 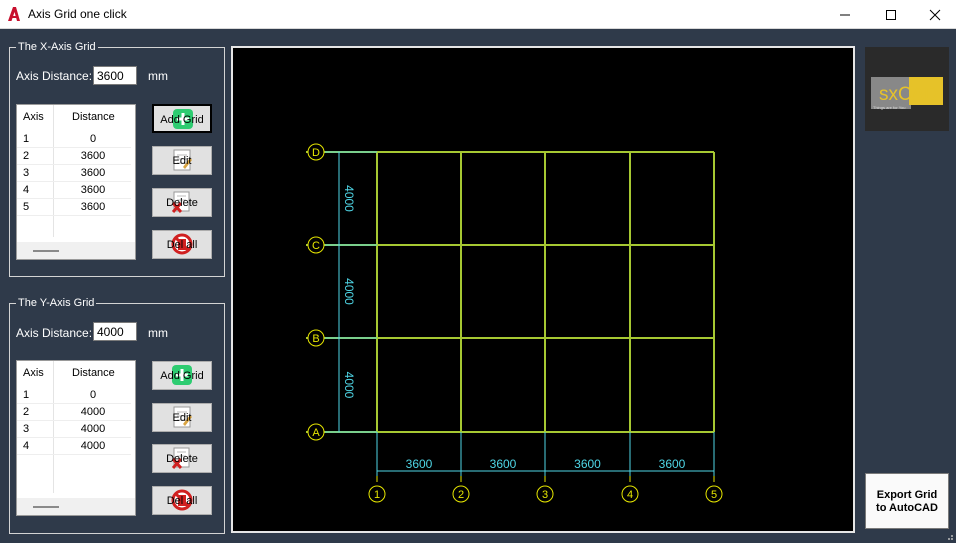 I want to click on y-axis-label: D, so click(x=316, y=153).